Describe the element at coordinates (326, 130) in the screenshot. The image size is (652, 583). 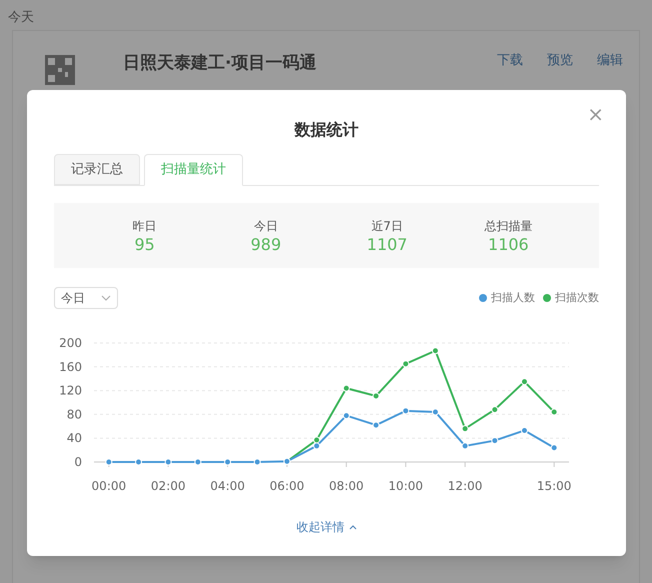
I see `dialog-title: 数据统计` at that location.